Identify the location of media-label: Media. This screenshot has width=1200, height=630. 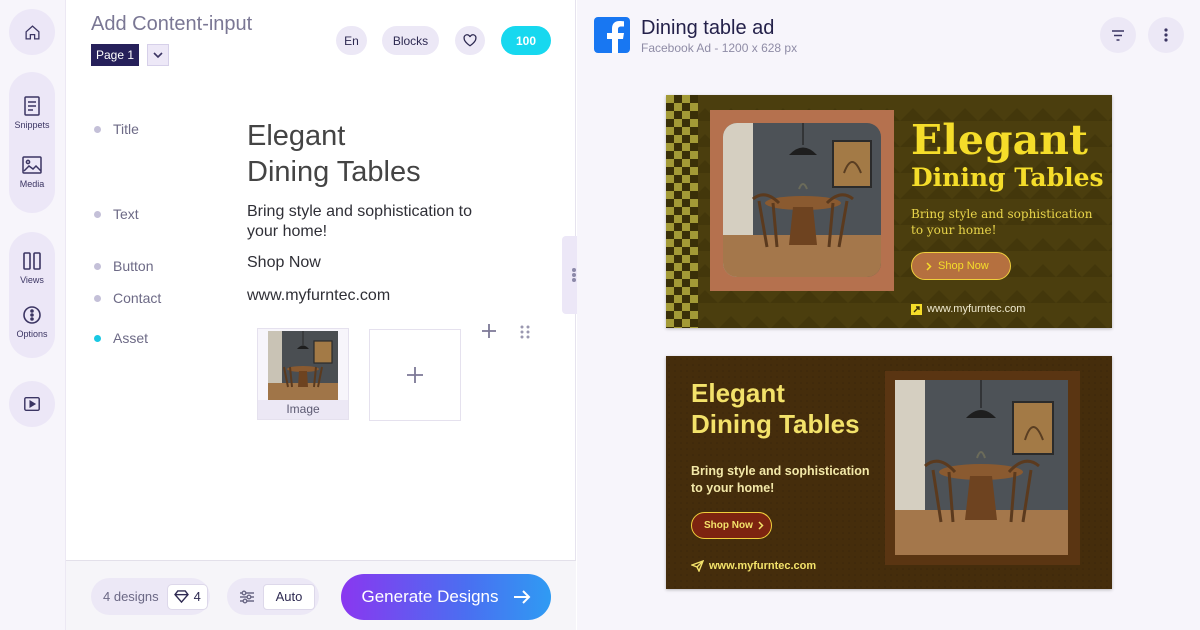
(32, 183).